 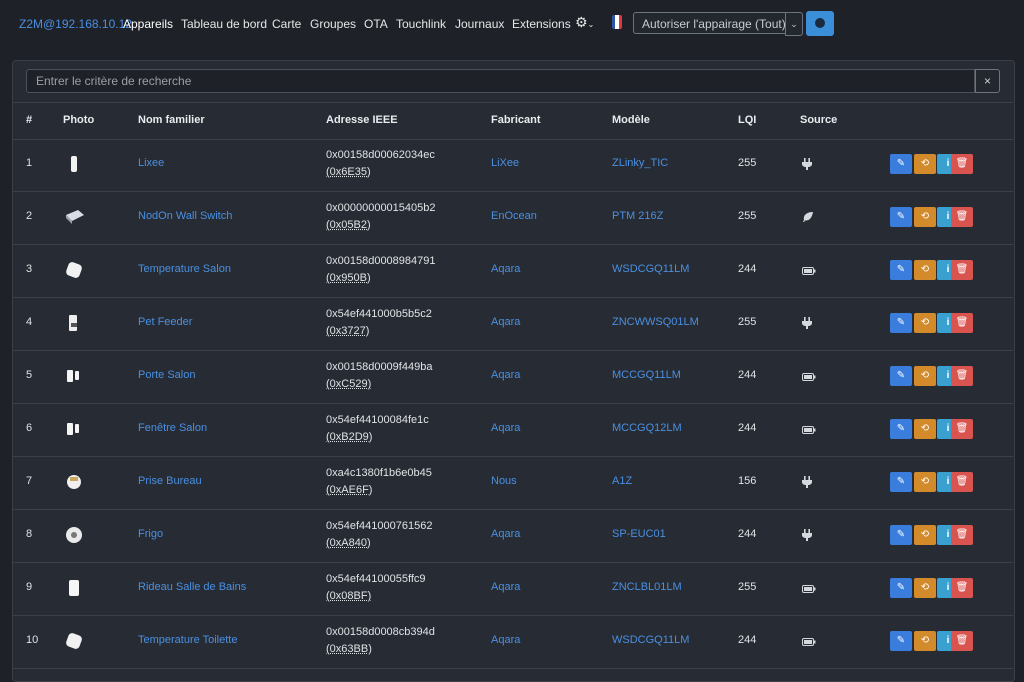 I want to click on nav-map: Carte, so click(x=286, y=24).